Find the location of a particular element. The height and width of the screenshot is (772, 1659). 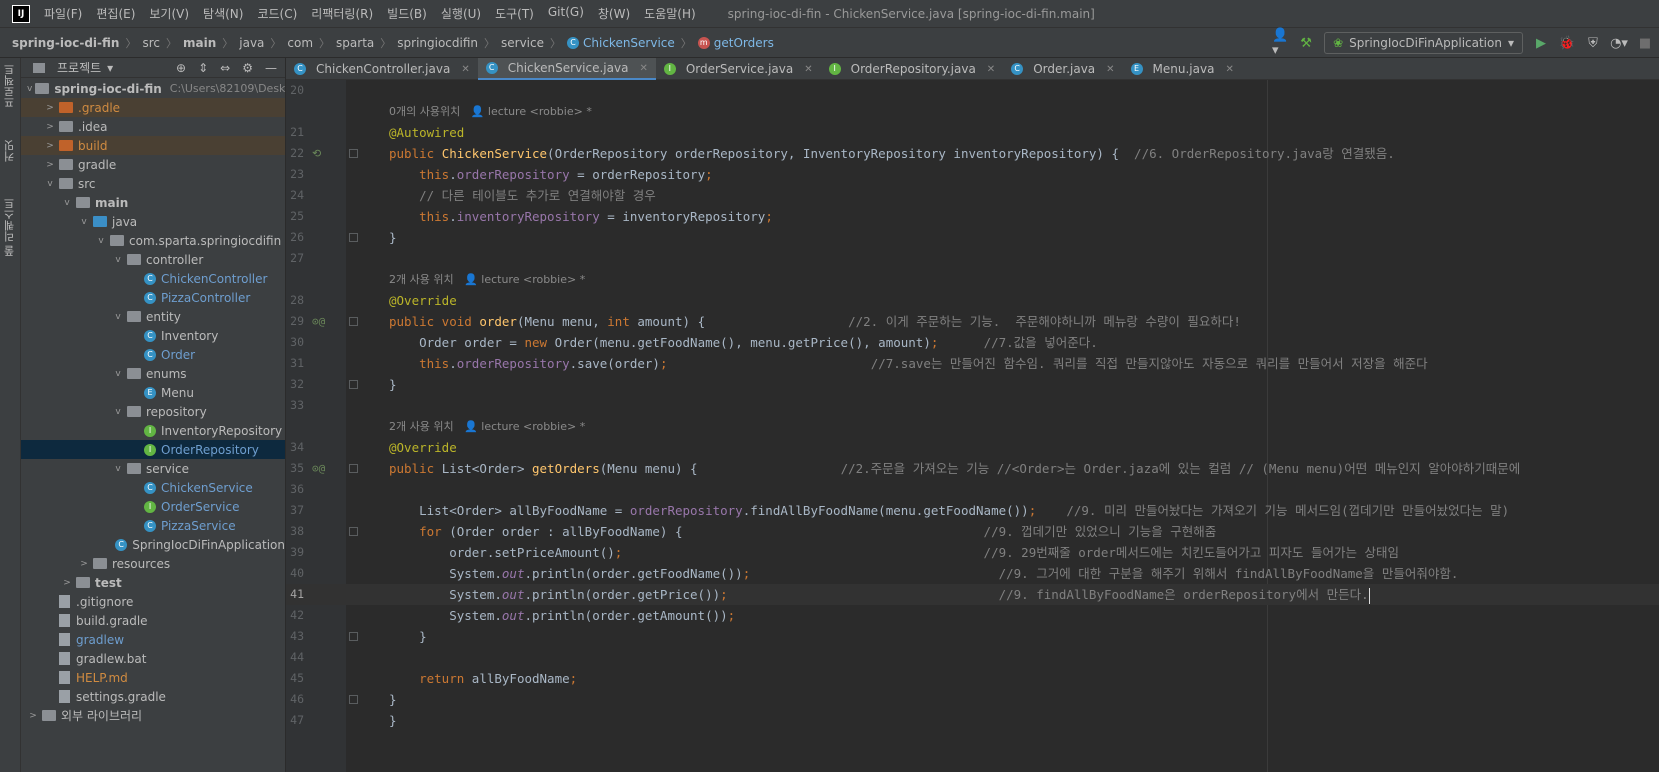

tree-row: C PizzaController is located at coordinates (153, 297).